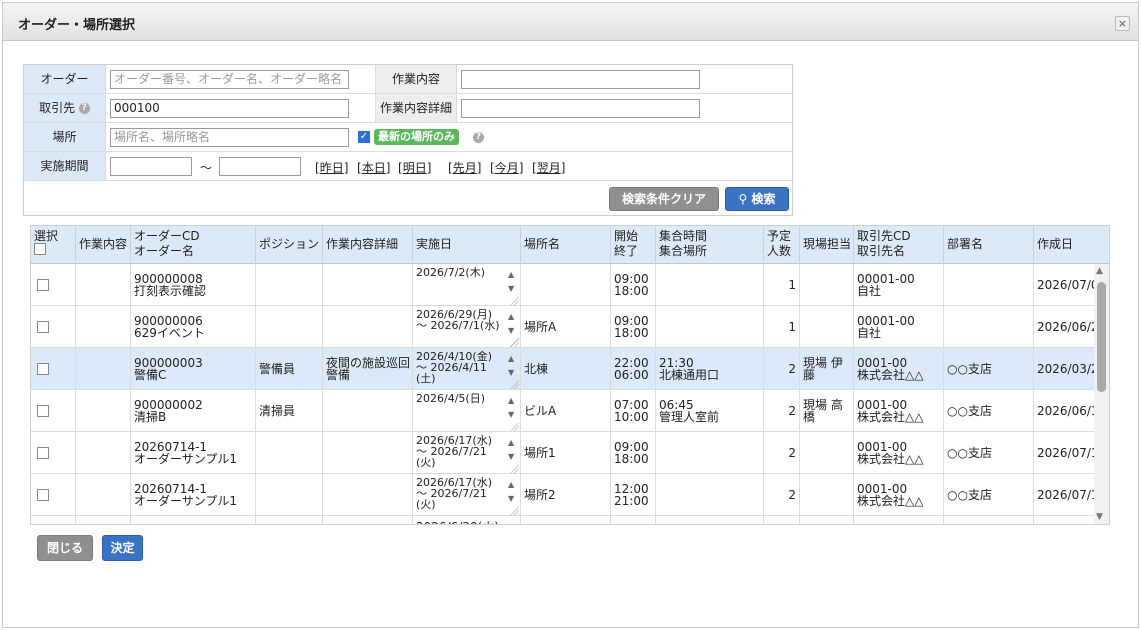 This screenshot has height=630, width=1141. I want to click on link-today-text: 本日, so click(374, 168).